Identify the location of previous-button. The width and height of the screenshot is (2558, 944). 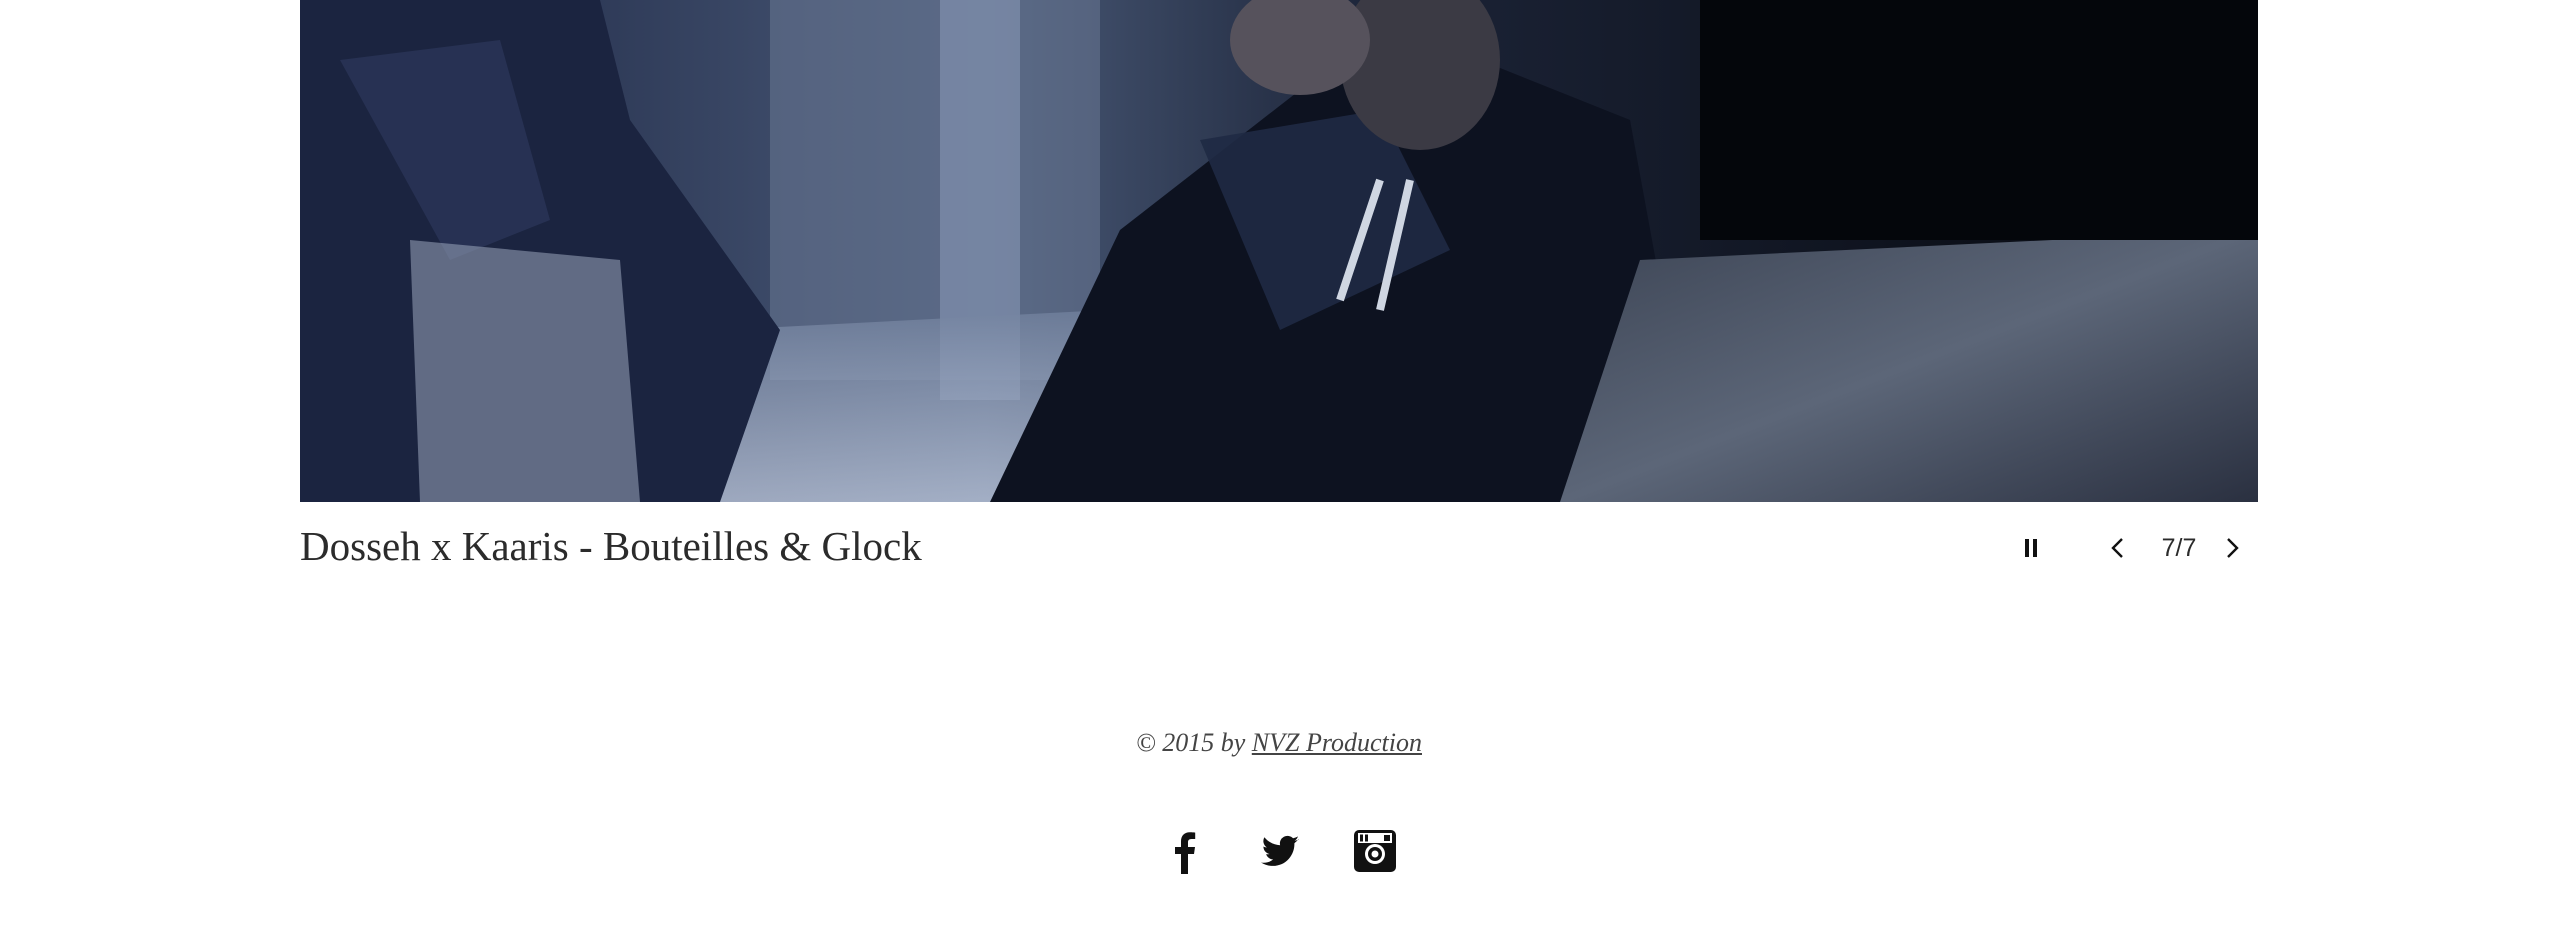
(2118, 548).